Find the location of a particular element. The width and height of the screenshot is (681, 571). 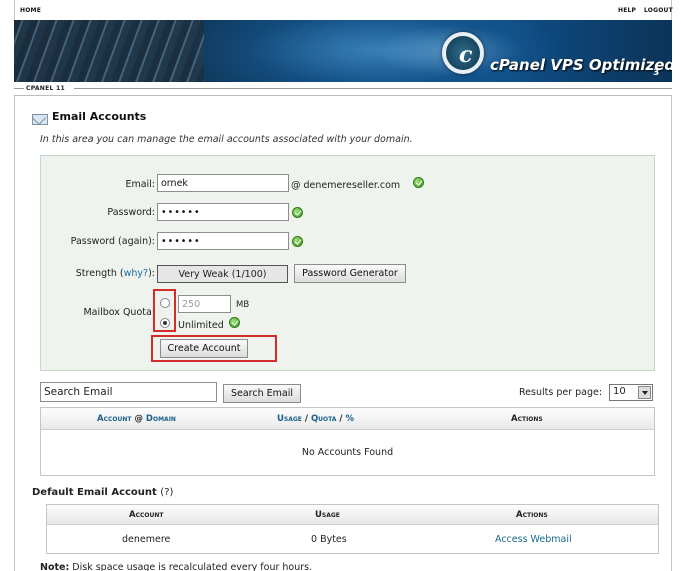

cpanel-logo-icon: c is located at coordinates (463, 53).